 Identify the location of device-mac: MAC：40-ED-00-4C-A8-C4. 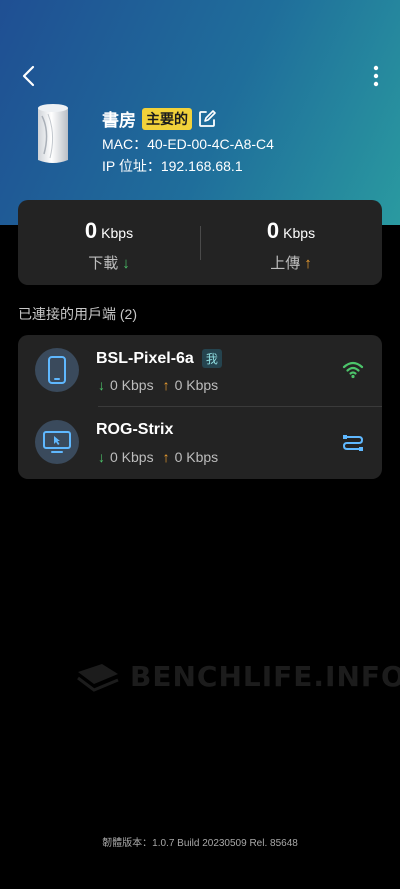
(188, 144).